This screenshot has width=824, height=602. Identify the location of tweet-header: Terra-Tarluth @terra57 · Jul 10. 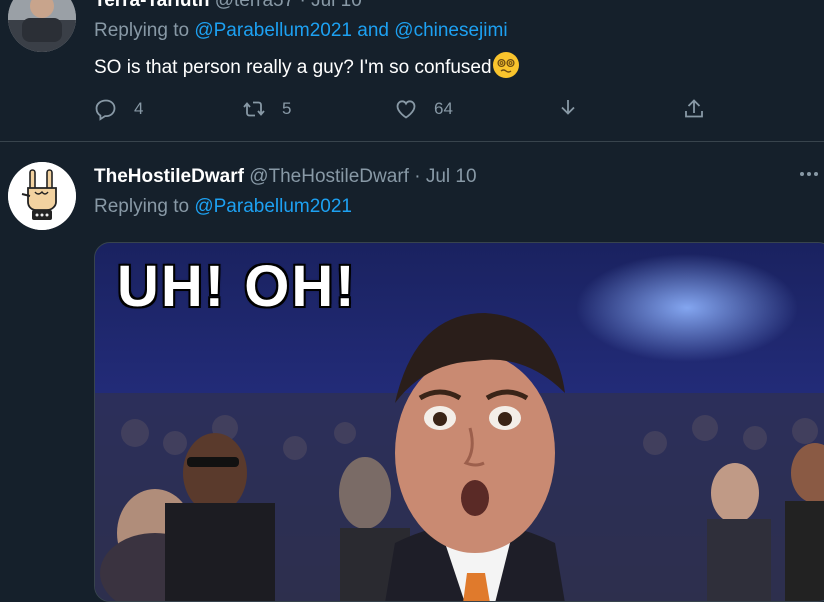
(228, 6).